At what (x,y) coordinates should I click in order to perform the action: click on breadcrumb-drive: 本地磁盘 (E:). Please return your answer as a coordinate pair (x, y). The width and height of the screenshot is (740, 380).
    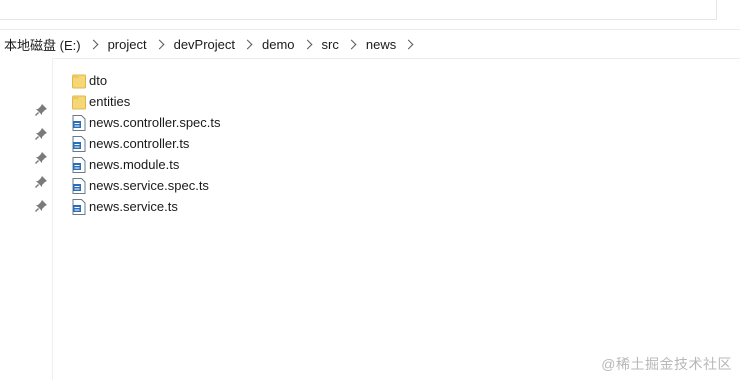
    Looking at the image, I should click on (41, 44).